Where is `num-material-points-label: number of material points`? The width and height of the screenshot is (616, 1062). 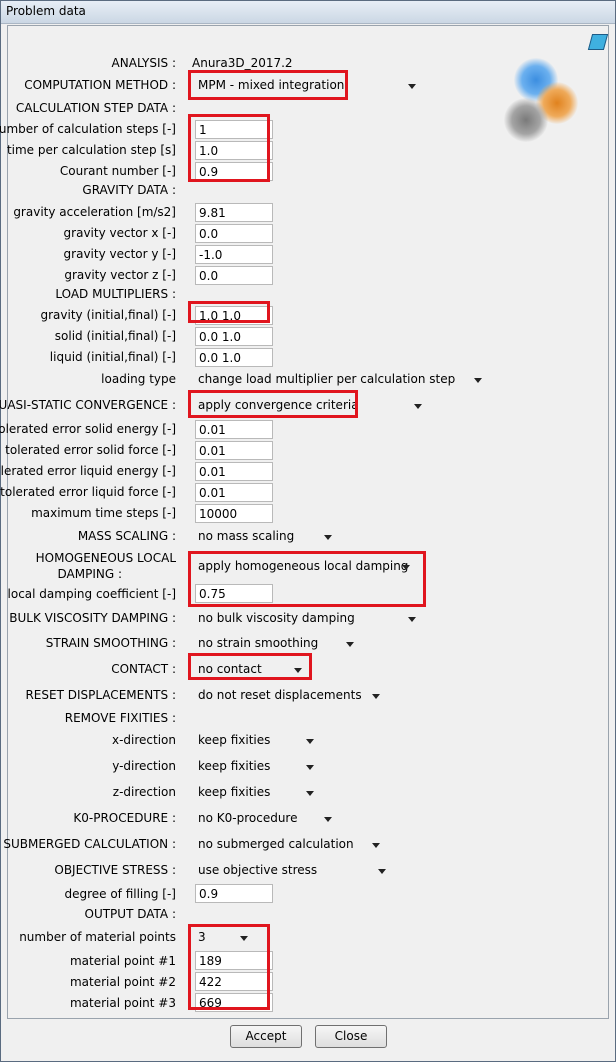
num-material-points-label: number of material points is located at coordinates (97, 937).